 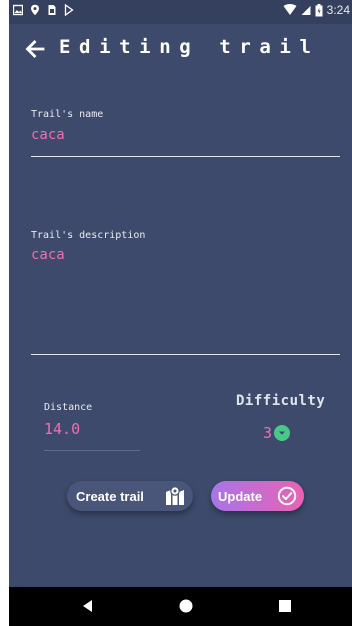 I want to click on status-time: 3:24, so click(x=338, y=10).